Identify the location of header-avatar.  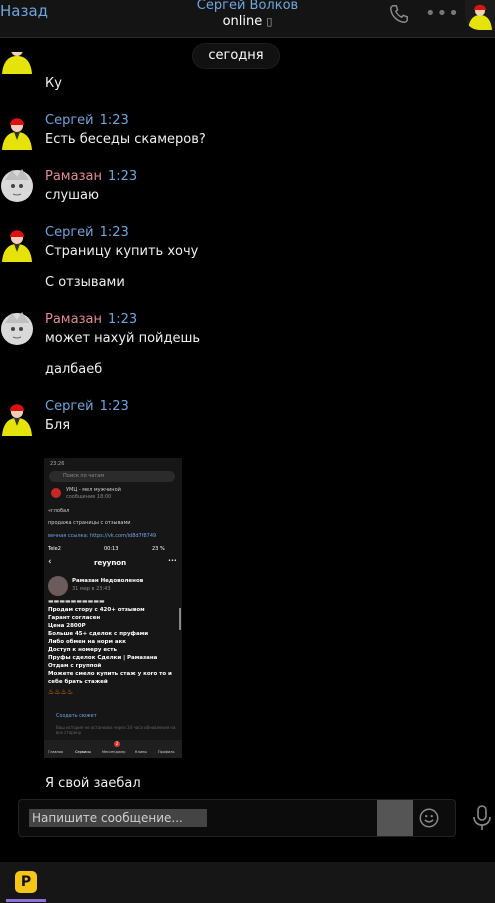
(480, 15).